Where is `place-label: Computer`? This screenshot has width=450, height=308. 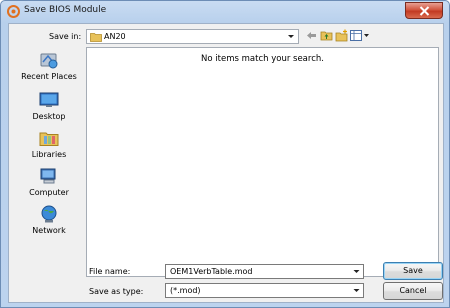
place-label: Computer is located at coordinates (49, 192).